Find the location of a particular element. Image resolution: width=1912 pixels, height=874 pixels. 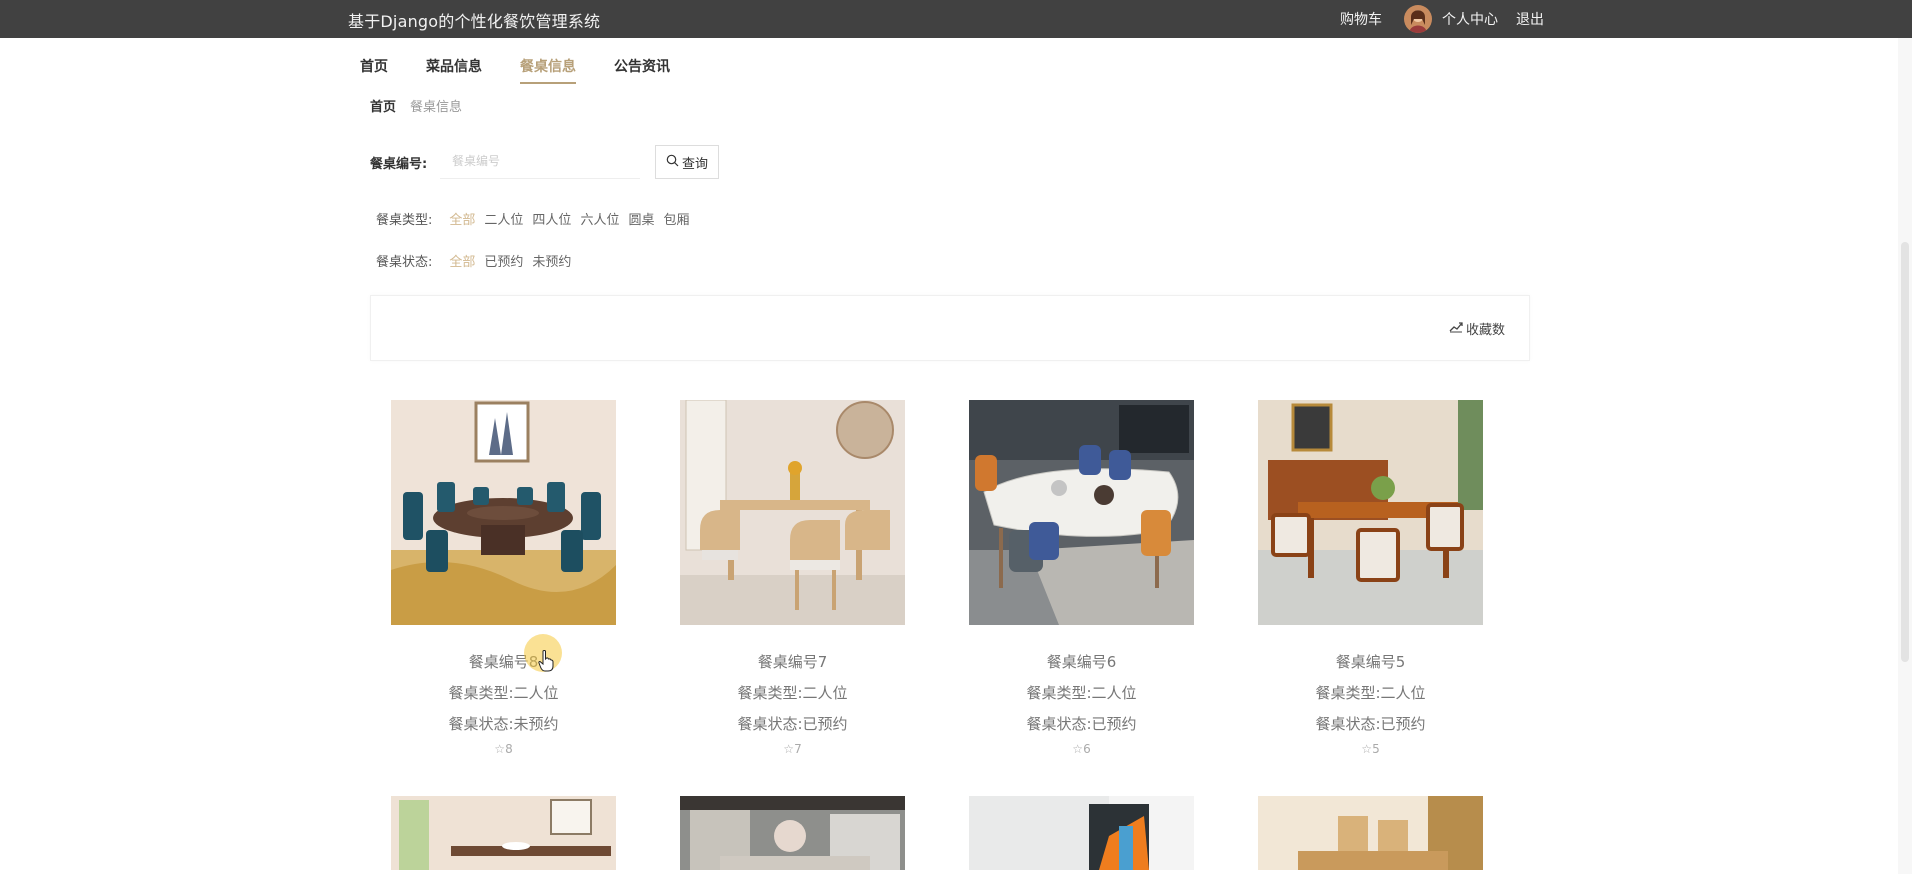

filter-type-option: 四人位 is located at coordinates (551, 218).